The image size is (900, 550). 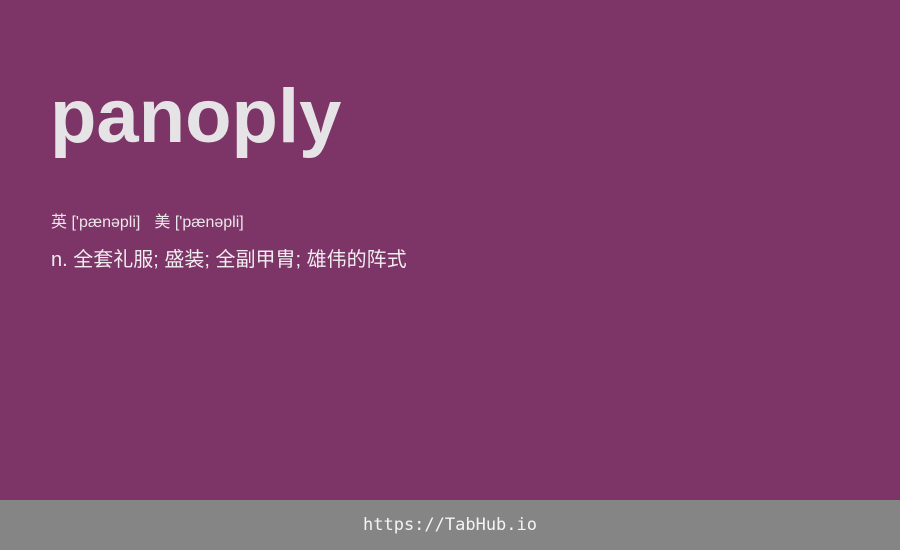 I want to click on us-label: 美, so click(x=162, y=222).